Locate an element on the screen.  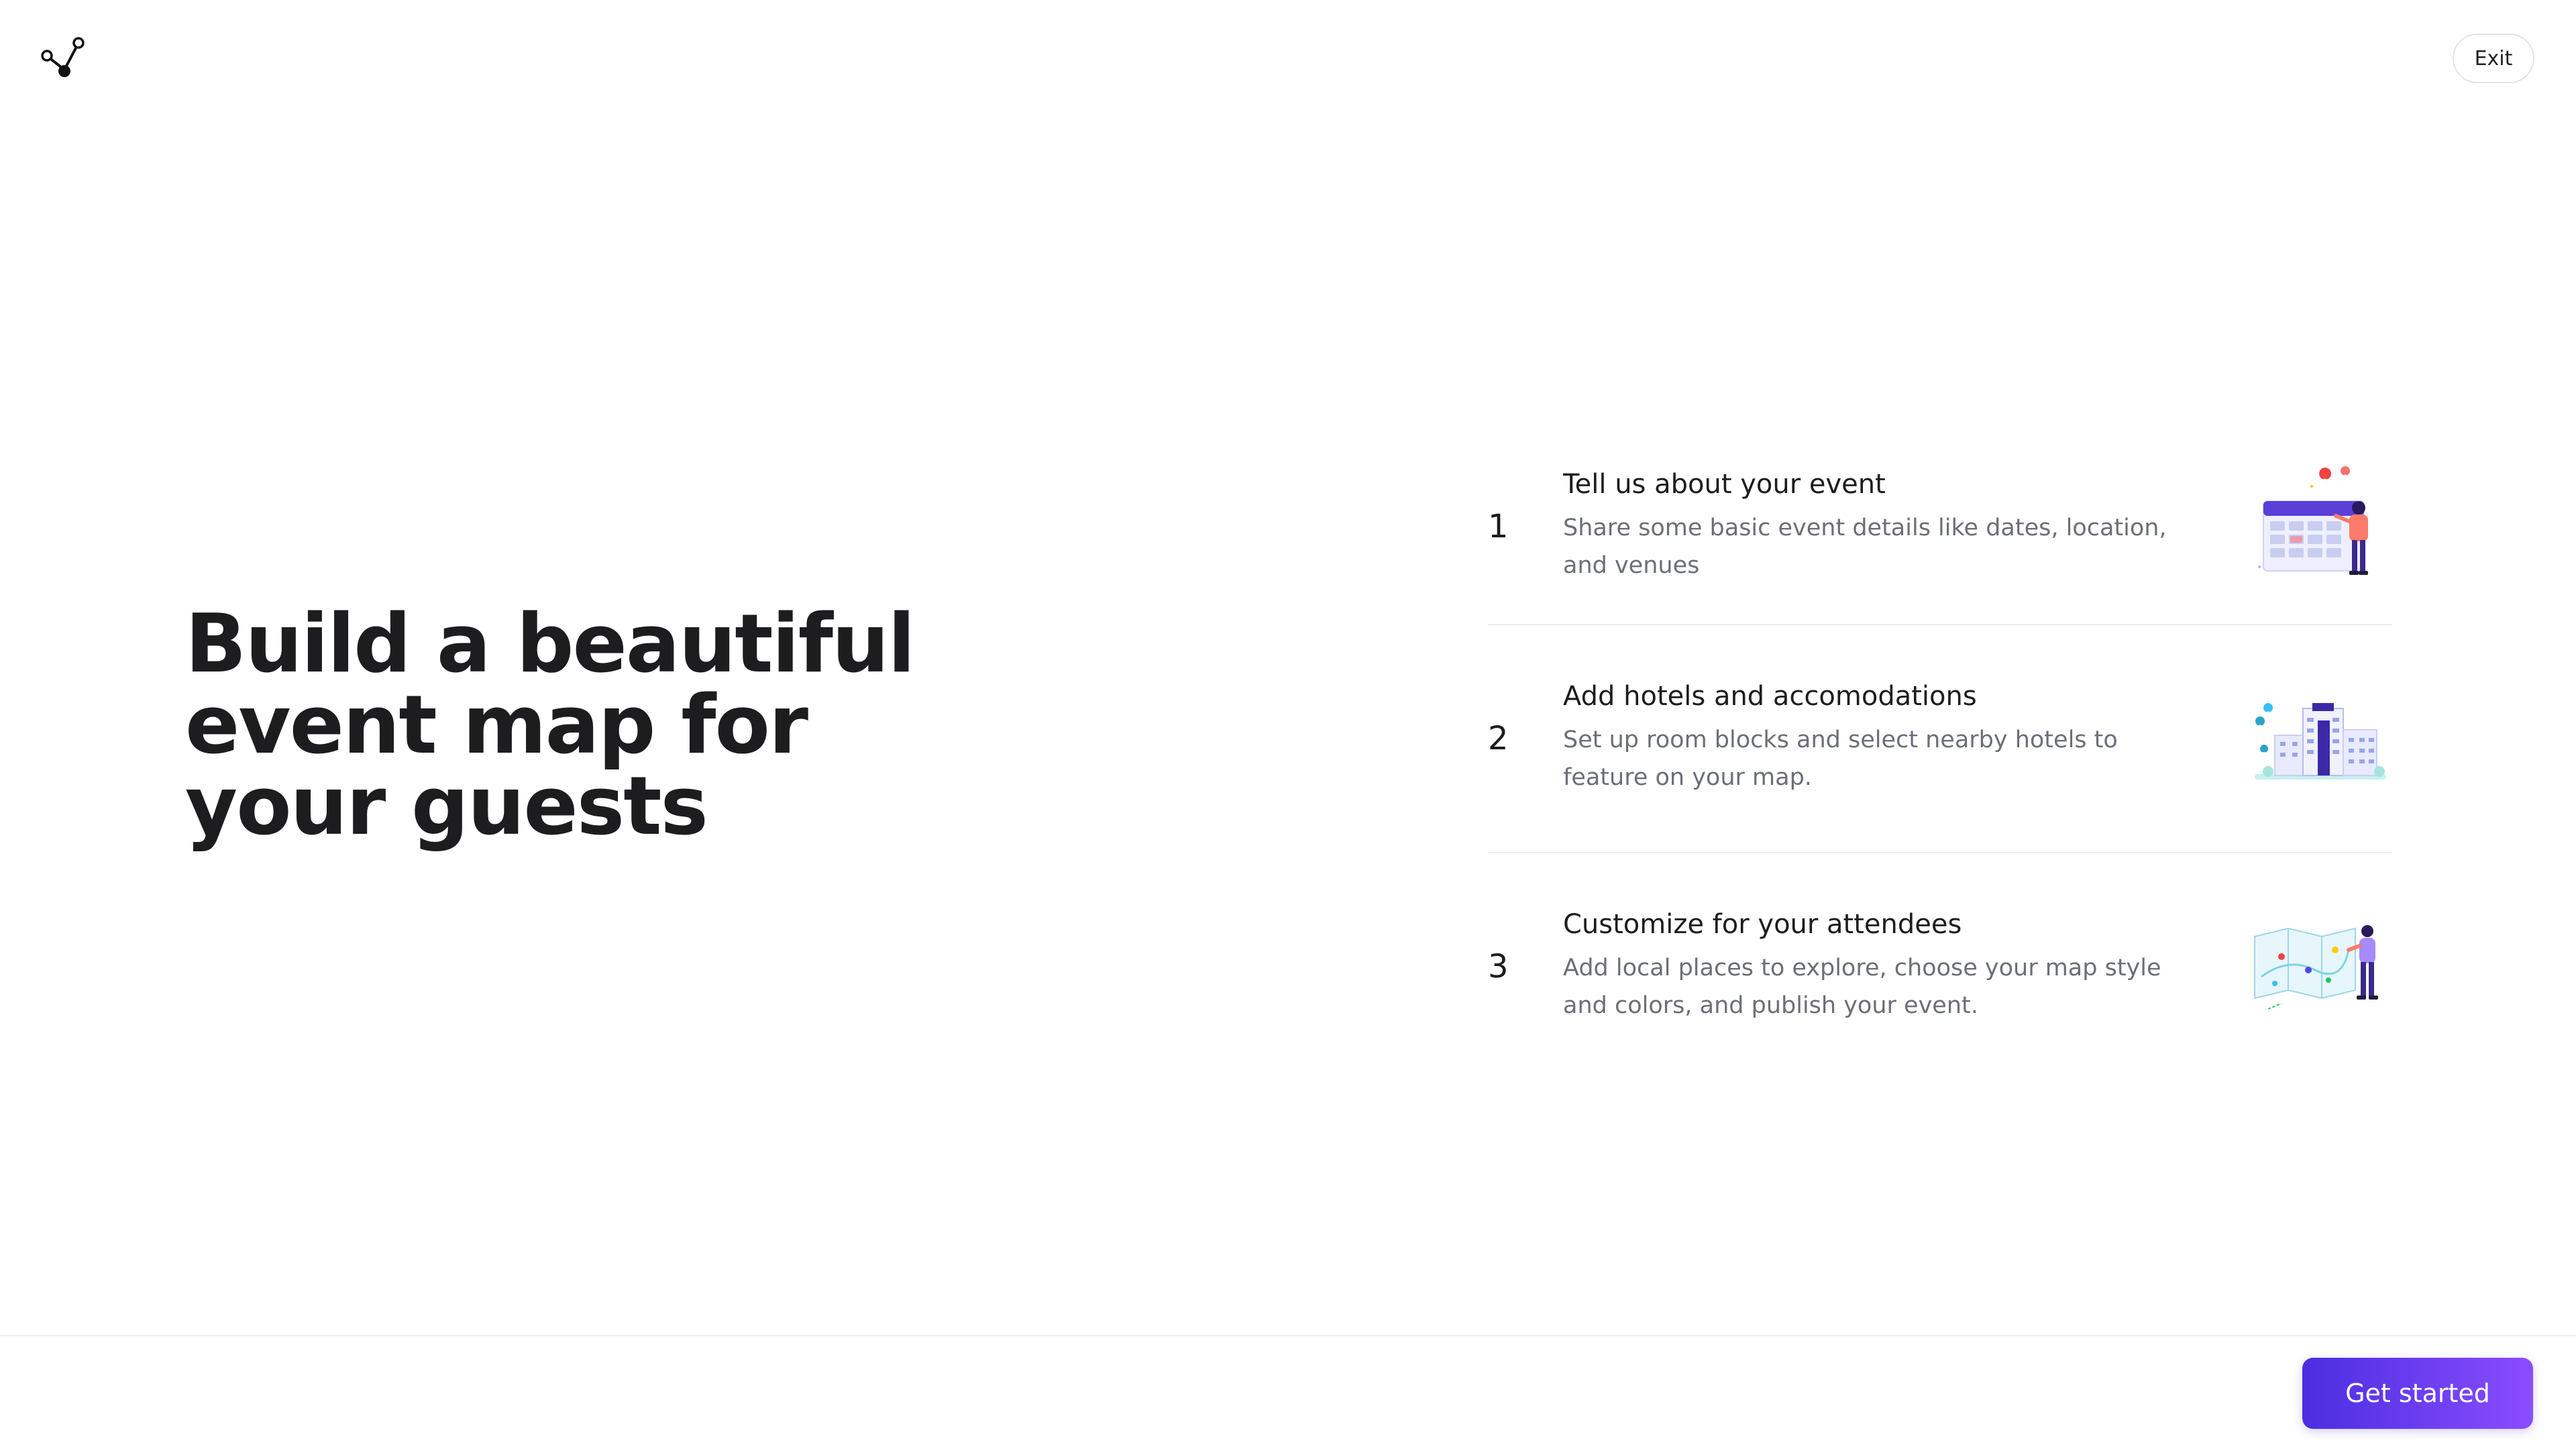
hotel-illustration-icon is located at coordinates (2318, 738).